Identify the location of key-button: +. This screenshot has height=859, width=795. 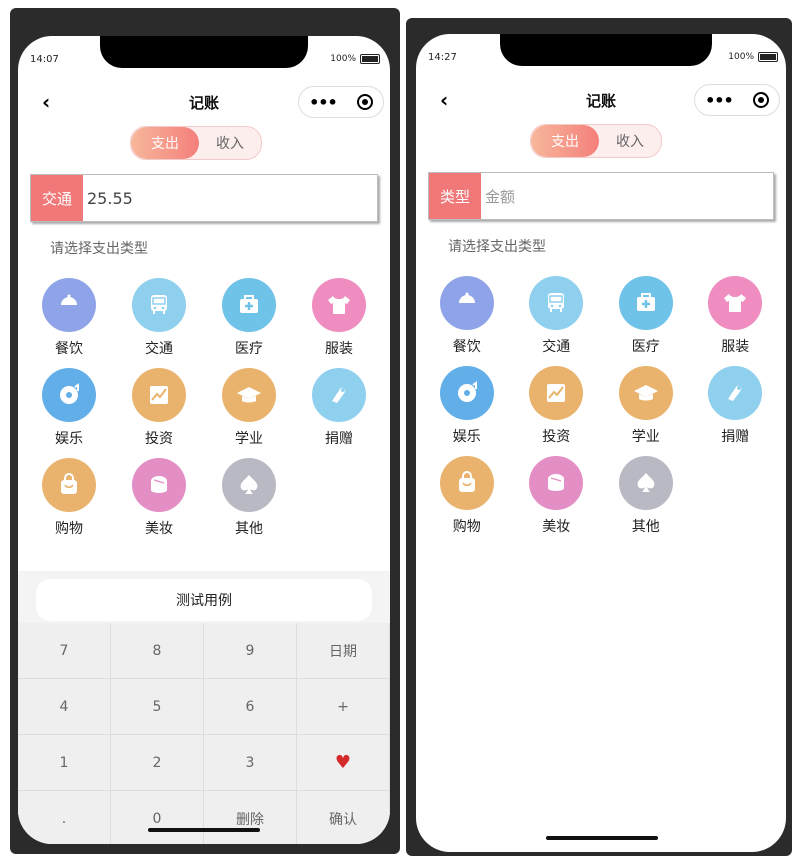
(343, 707).